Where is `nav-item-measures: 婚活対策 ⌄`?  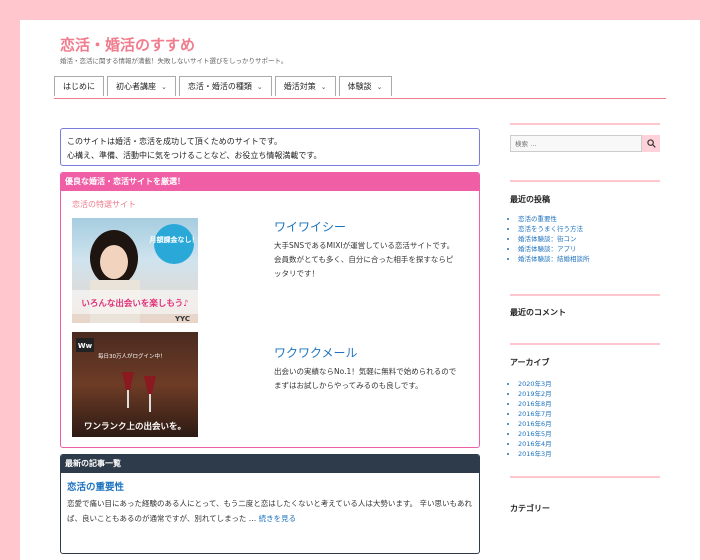
nav-item-measures: 婚活対策 ⌄ is located at coordinates (305, 86).